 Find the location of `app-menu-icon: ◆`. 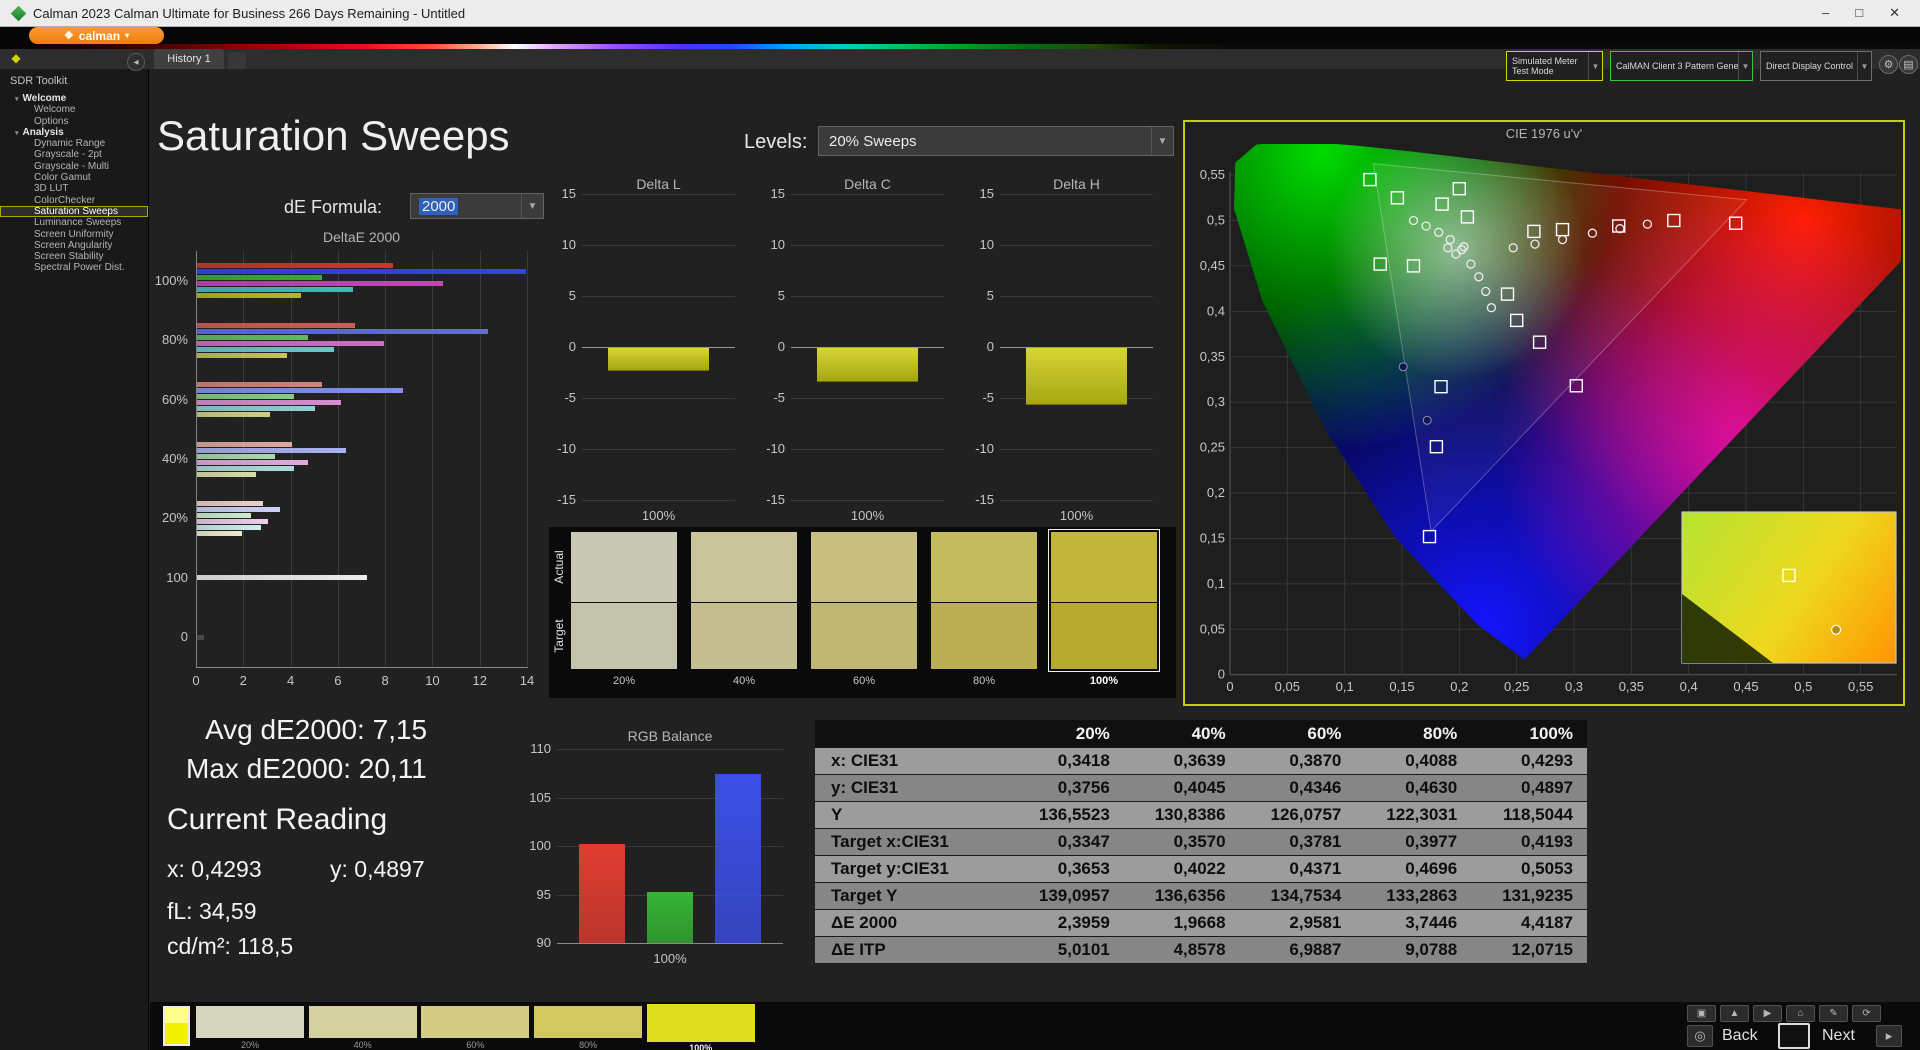

app-menu-icon: ◆ is located at coordinates (16, 58).